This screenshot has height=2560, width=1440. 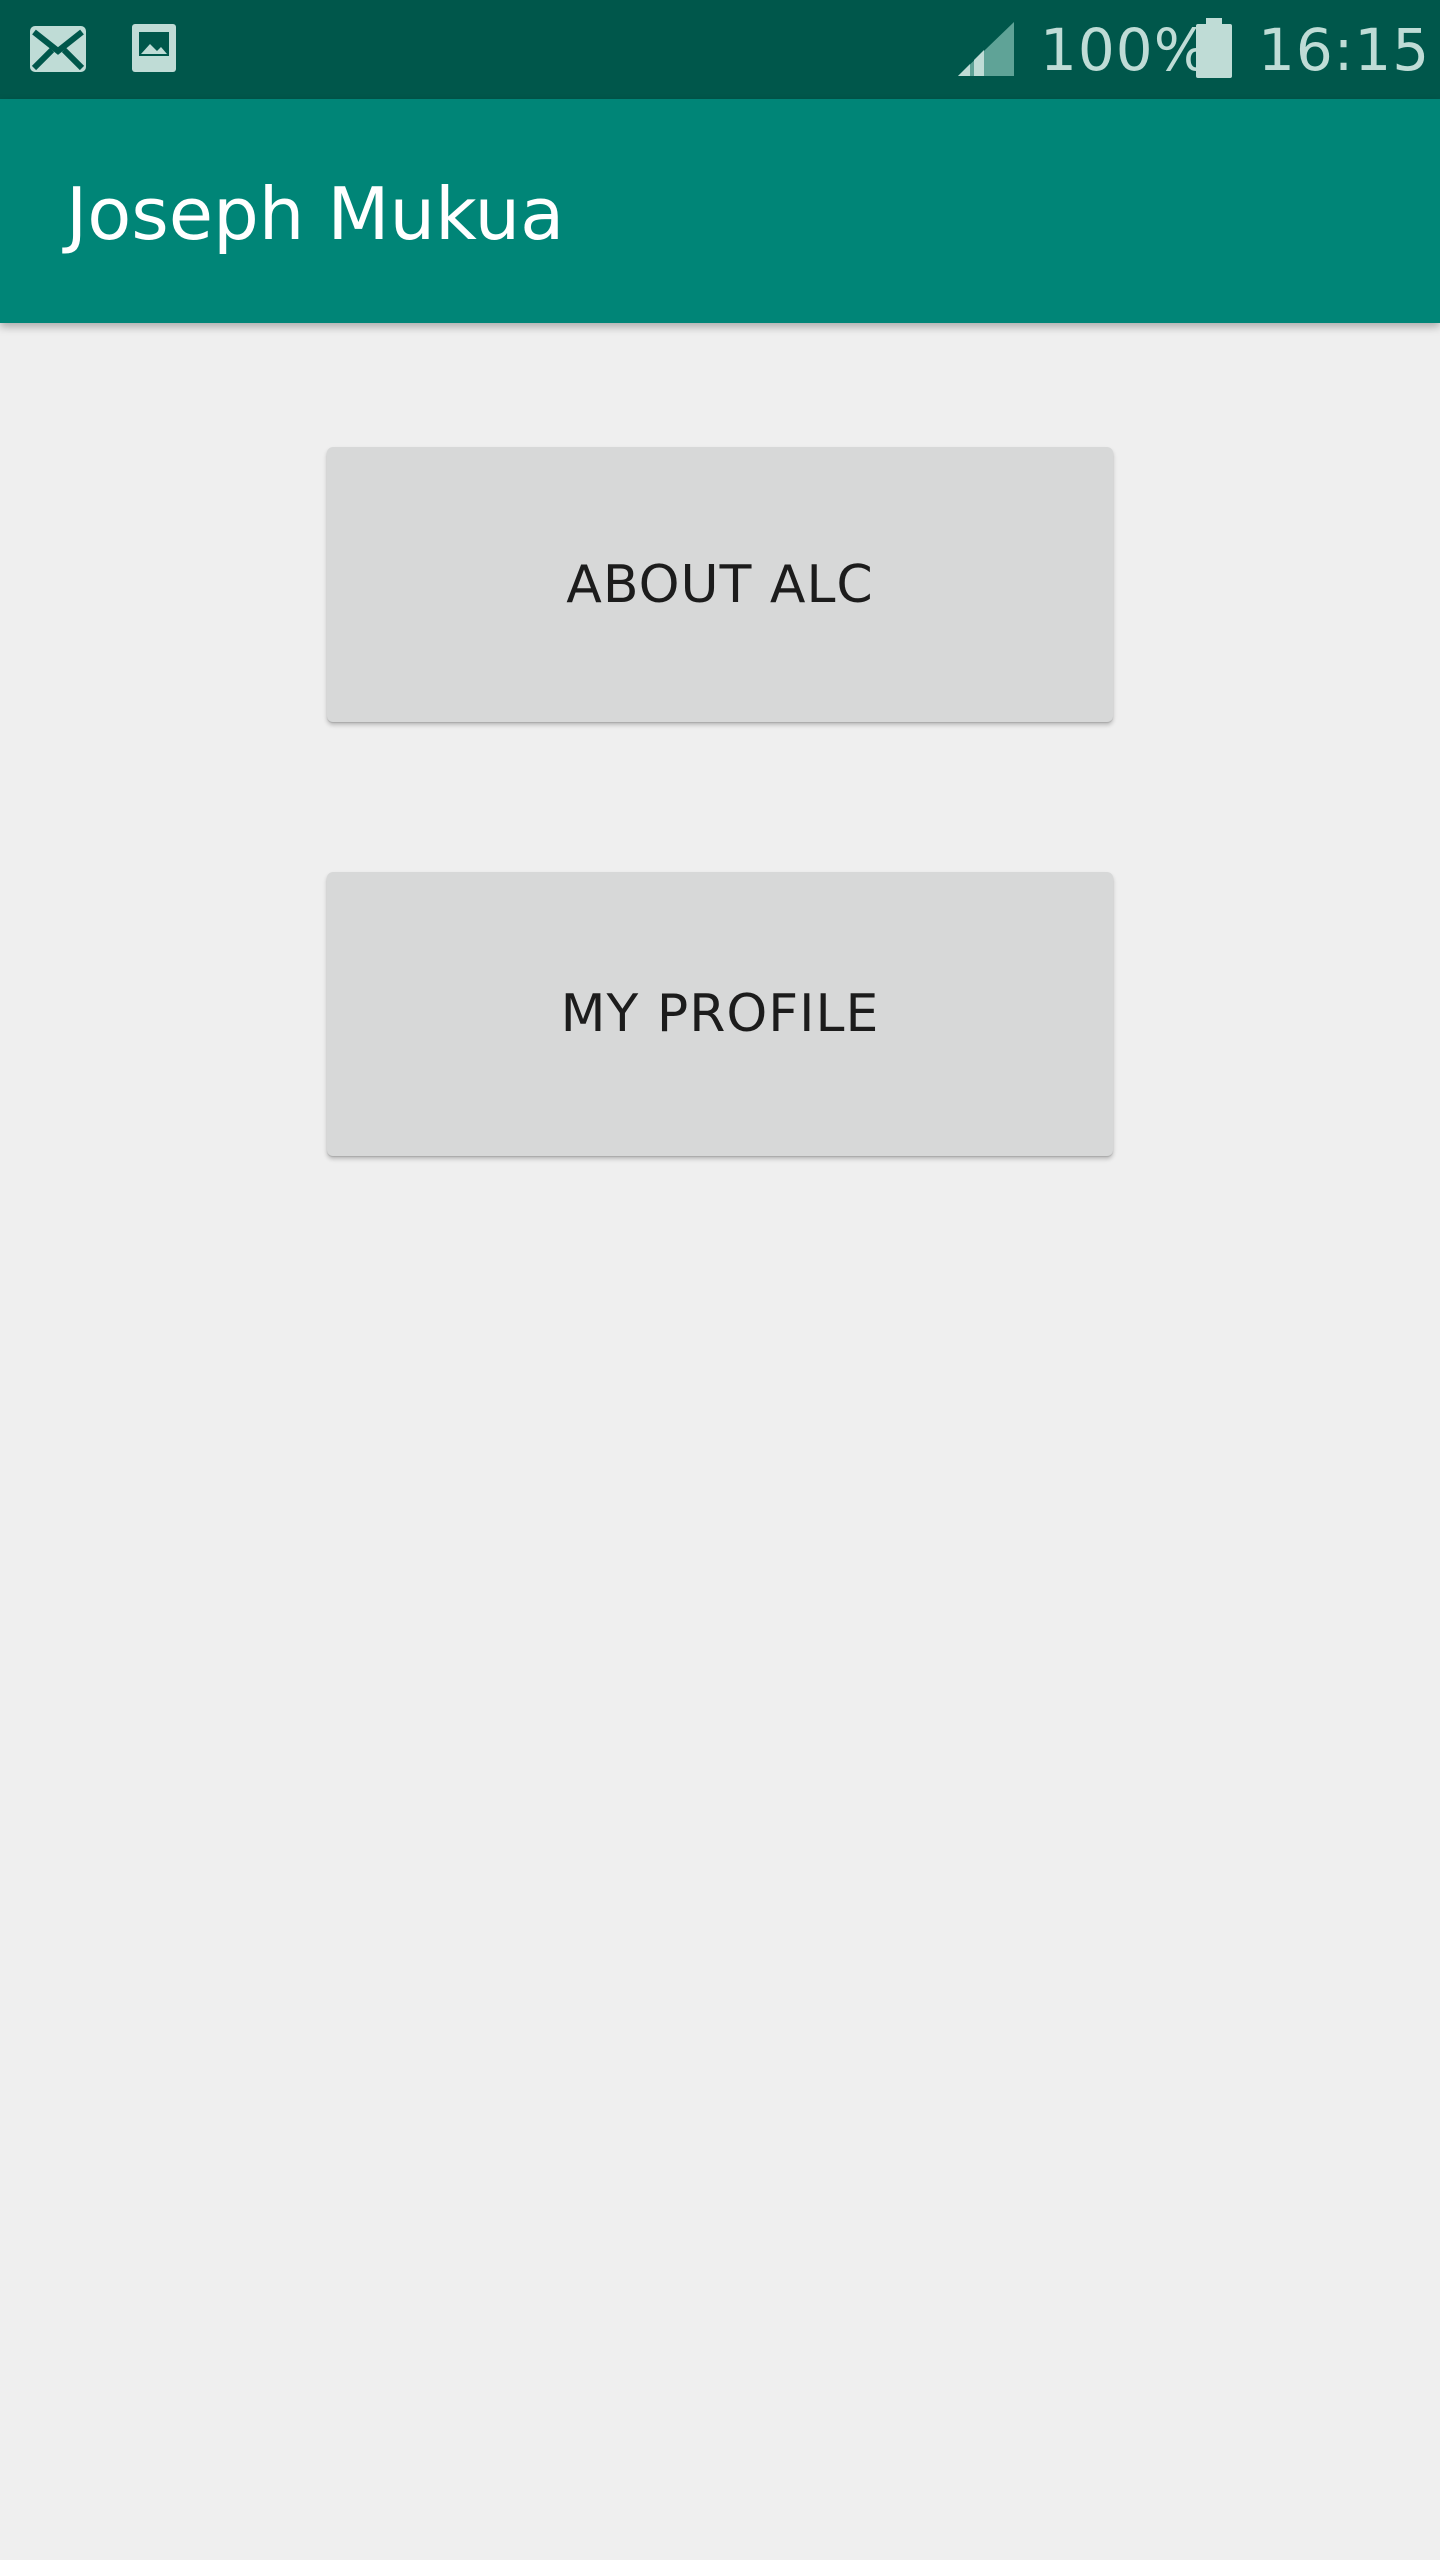 I want to click on battery-icon, so click(x=1214, y=48).